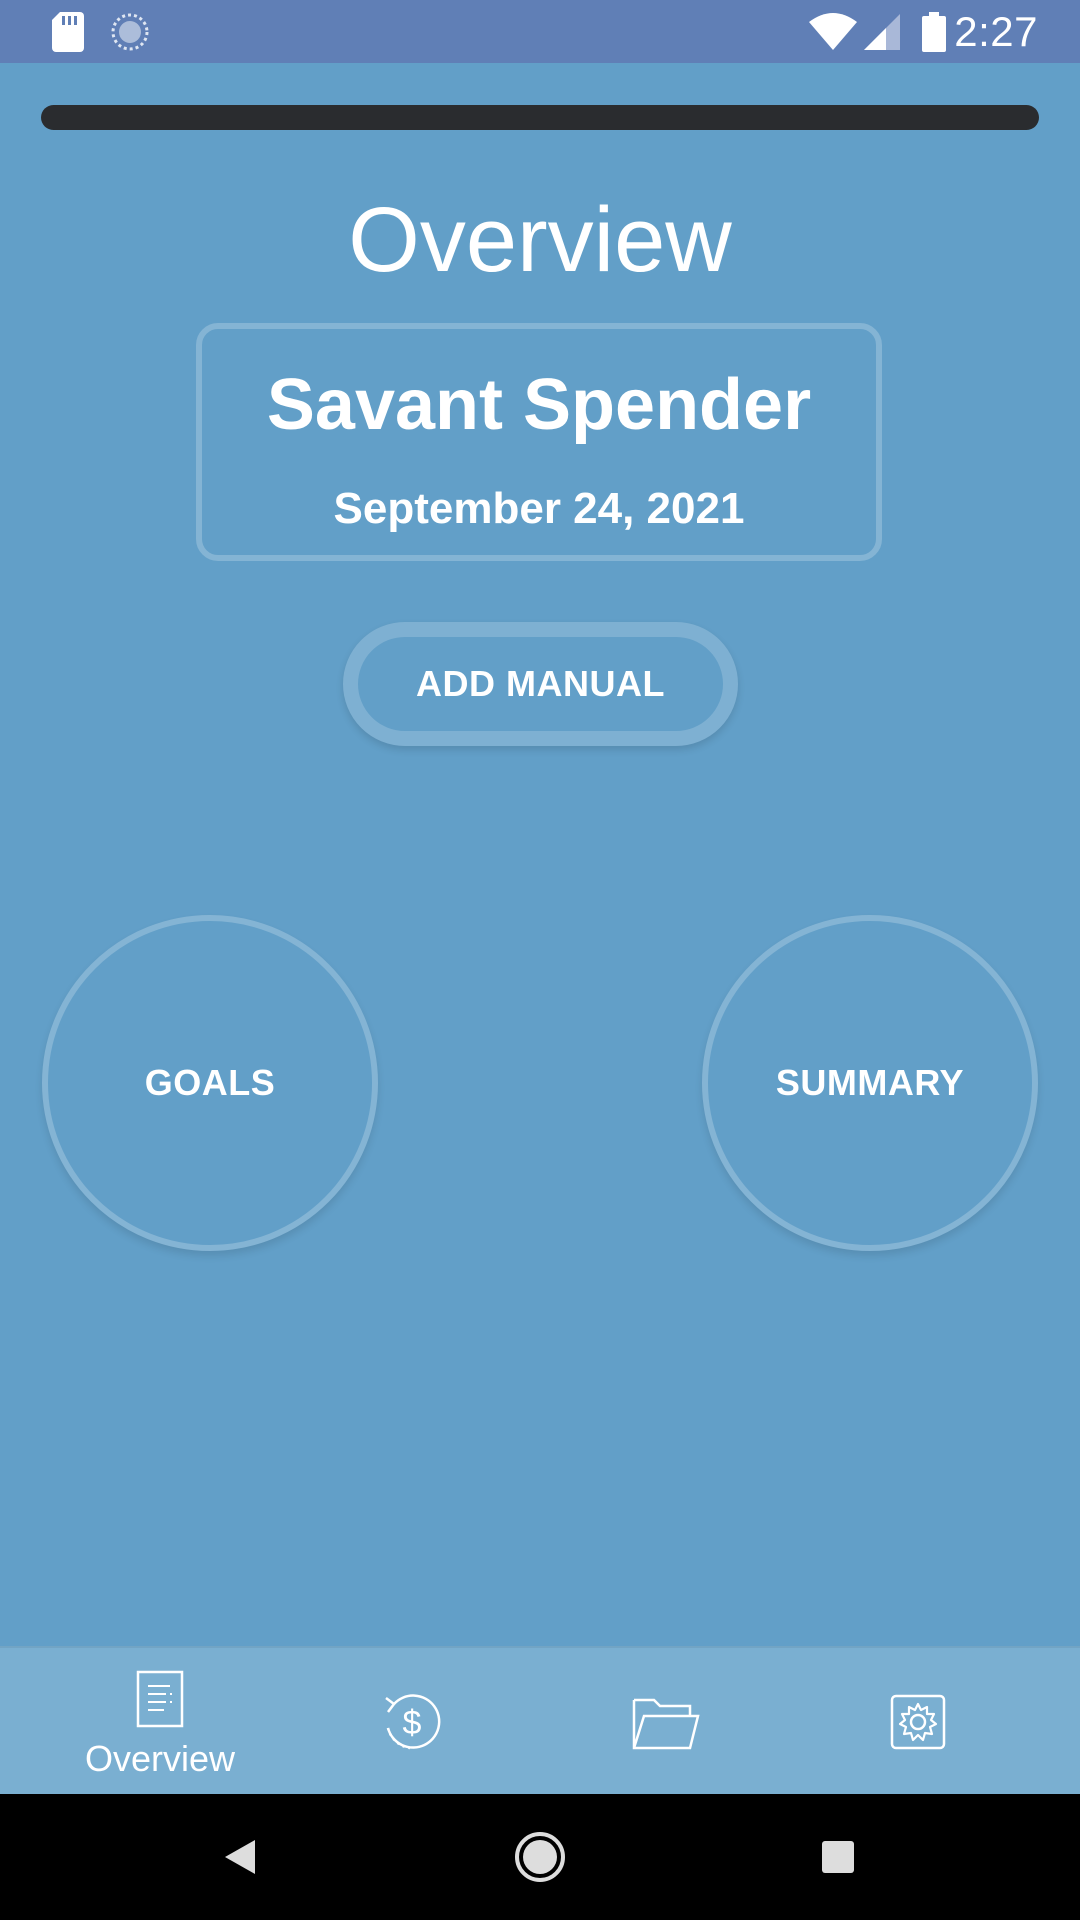 The height and width of the screenshot is (1920, 1080). I want to click on nav-item-overview: Overview, so click(160, 1722).